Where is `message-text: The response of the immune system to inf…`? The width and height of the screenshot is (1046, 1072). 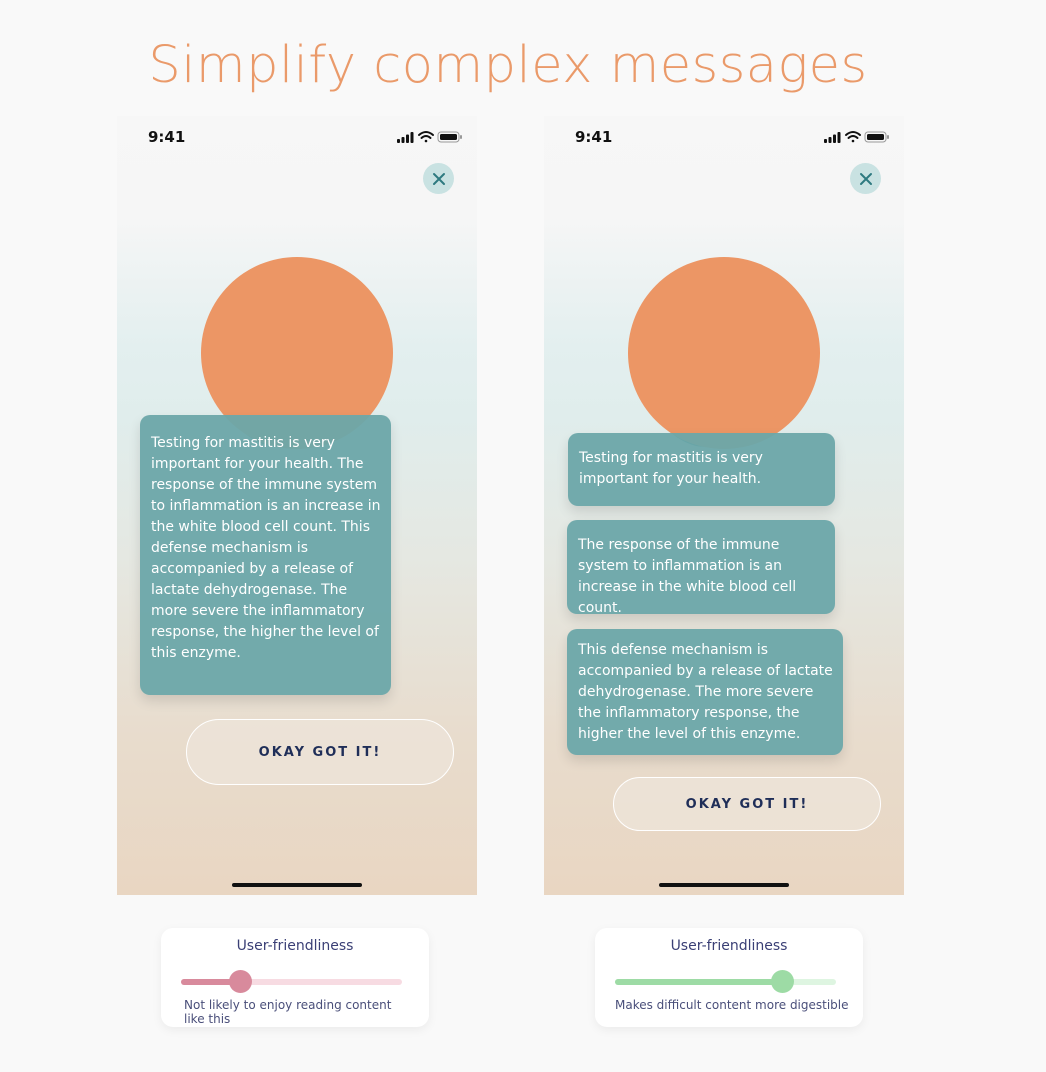
message-text: The response of the immune system to inf… is located at coordinates (687, 576).